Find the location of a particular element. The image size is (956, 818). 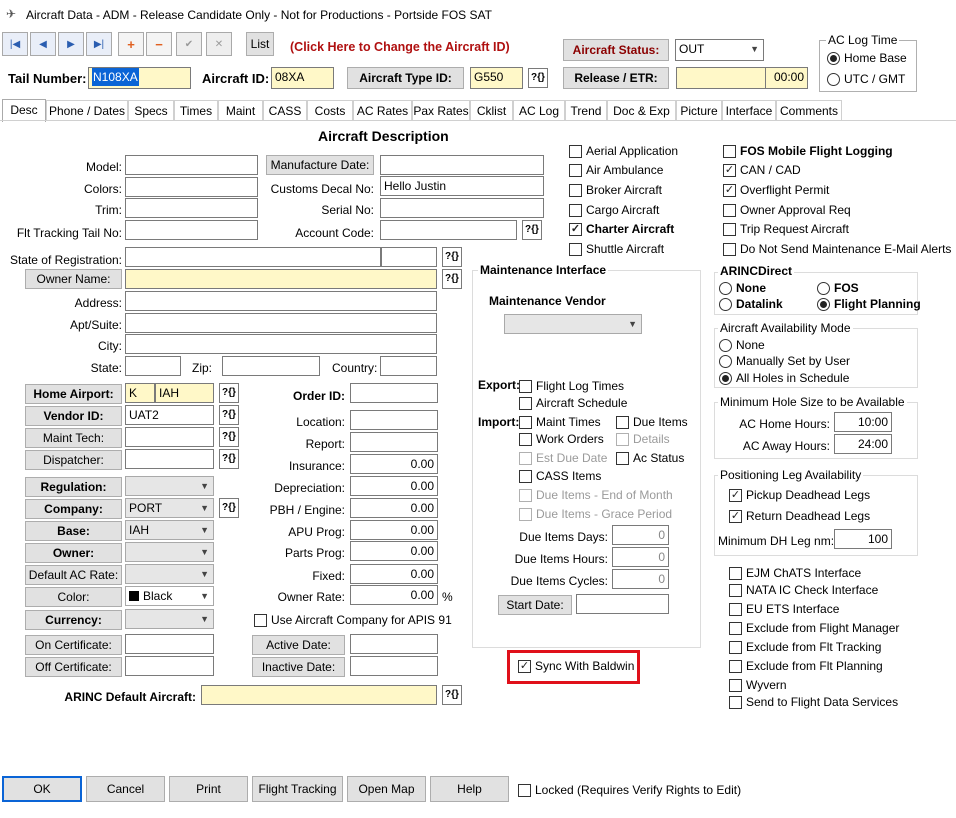

due-items-checkbox: Due Items is located at coordinates (652, 422).